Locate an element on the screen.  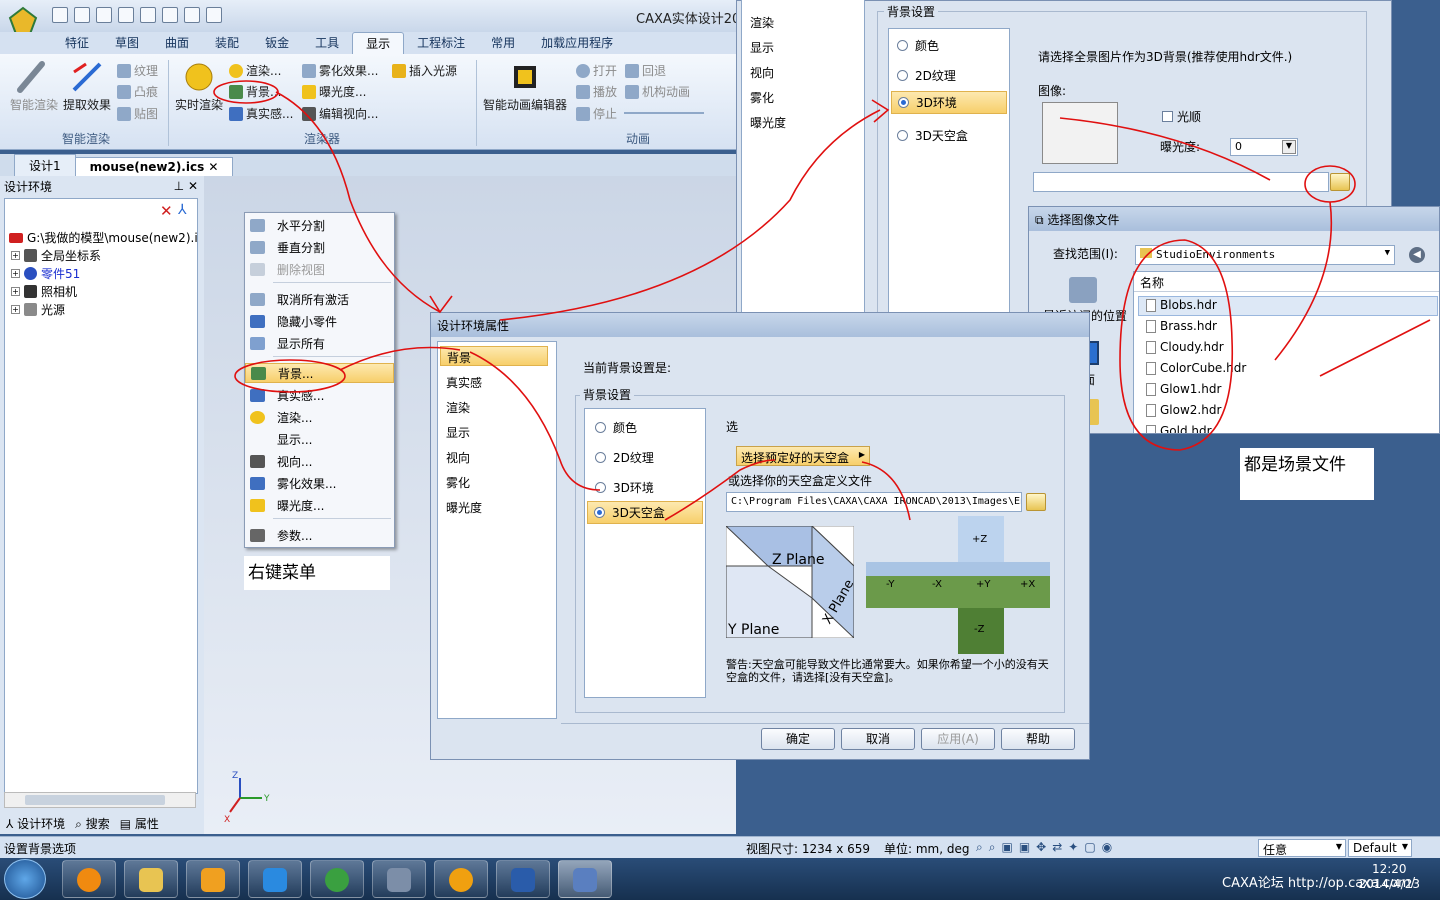
tab-addins: 加载应用程序 is located at coordinates (577, 43).